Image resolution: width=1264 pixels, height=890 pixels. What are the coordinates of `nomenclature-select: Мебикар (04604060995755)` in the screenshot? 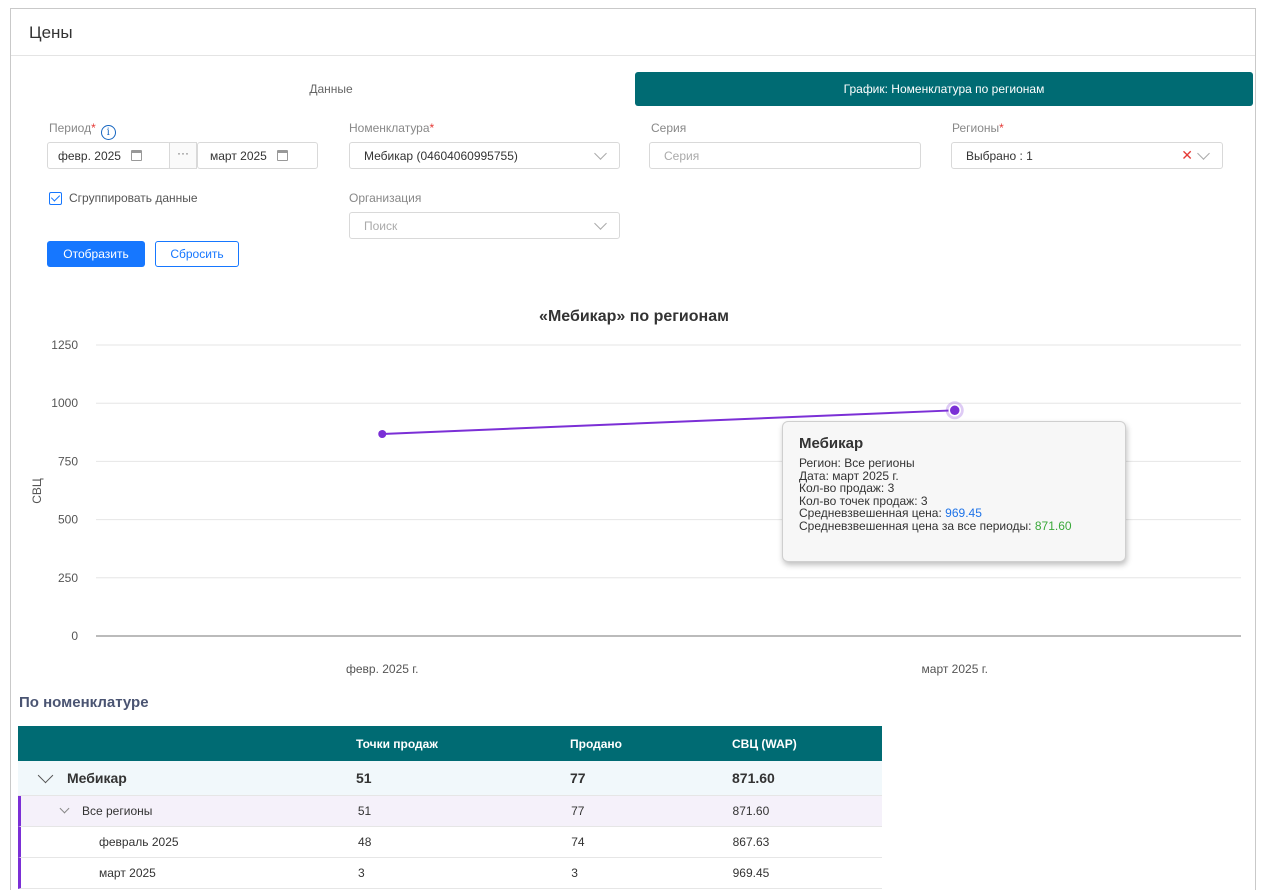 It's located at (484, 155).